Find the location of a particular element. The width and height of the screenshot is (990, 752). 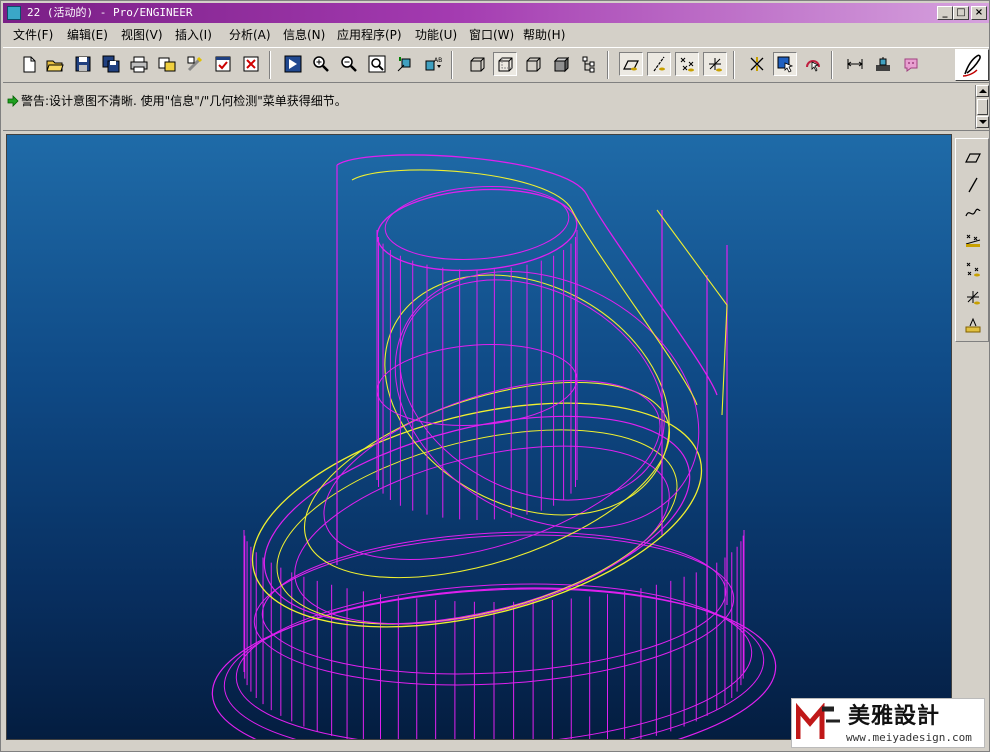

zoom-in-icon is located at coordinates (321, 64).